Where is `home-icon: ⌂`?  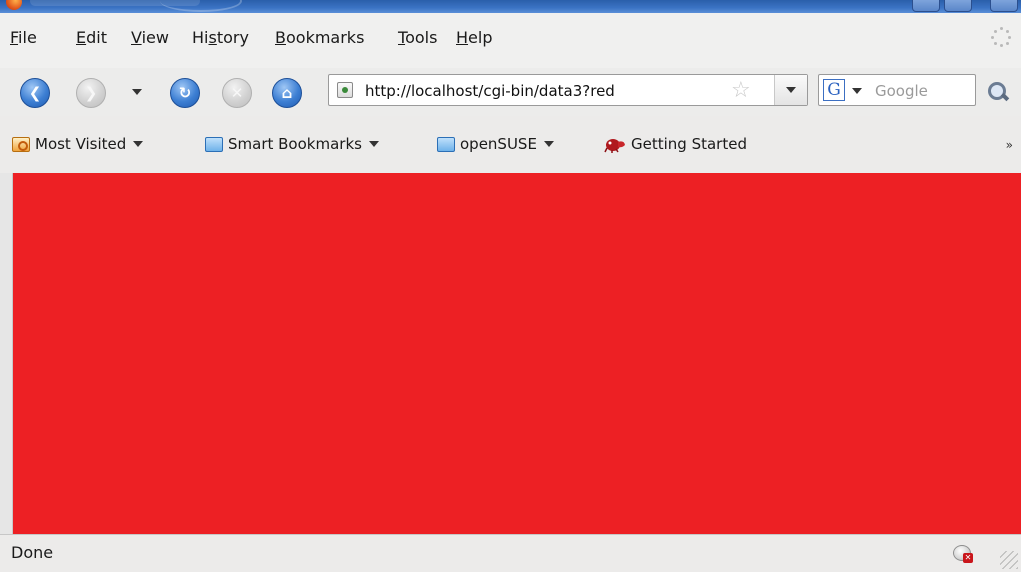
home-icon: ⌂ is located at coordinates (287, 93).